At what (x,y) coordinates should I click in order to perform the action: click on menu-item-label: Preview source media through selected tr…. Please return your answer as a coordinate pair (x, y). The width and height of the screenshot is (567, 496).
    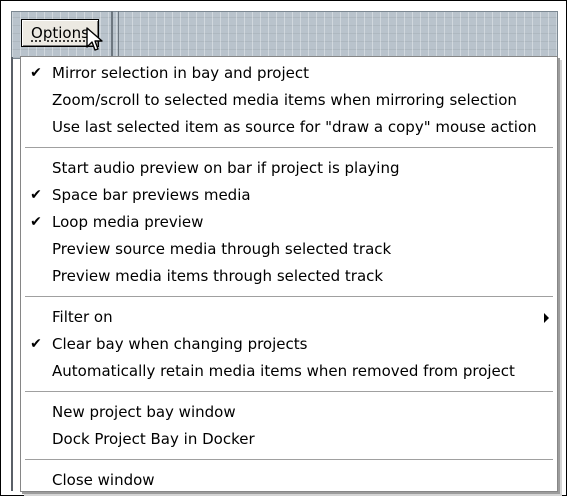
    Looking at the image, I should click on (222, 249).